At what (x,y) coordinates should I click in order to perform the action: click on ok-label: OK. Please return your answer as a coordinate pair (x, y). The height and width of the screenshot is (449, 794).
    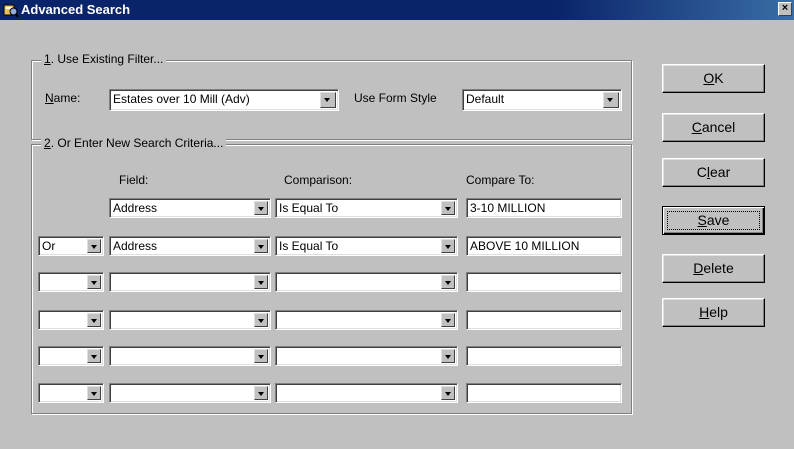
    Looking at the image, I should click on (713, 78).